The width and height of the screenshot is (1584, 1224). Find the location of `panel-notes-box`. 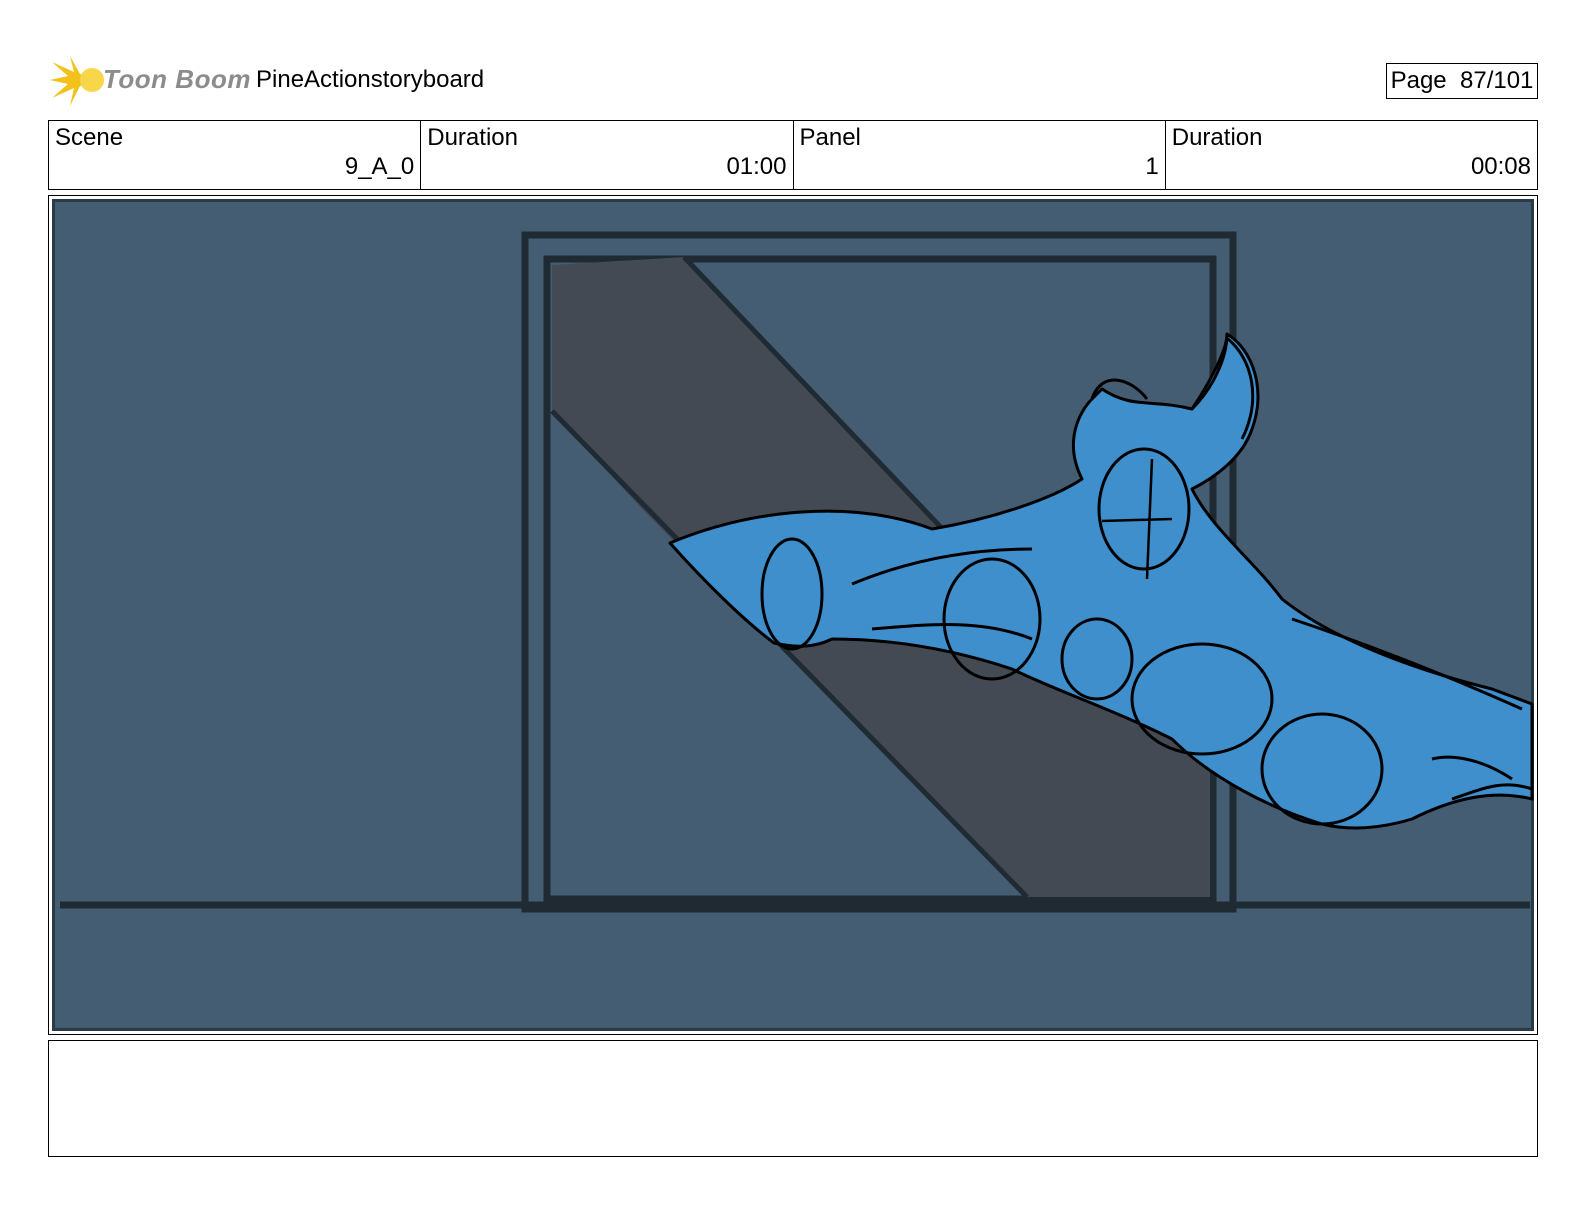

panel-notes-box is located at coordinates (793, 1098).